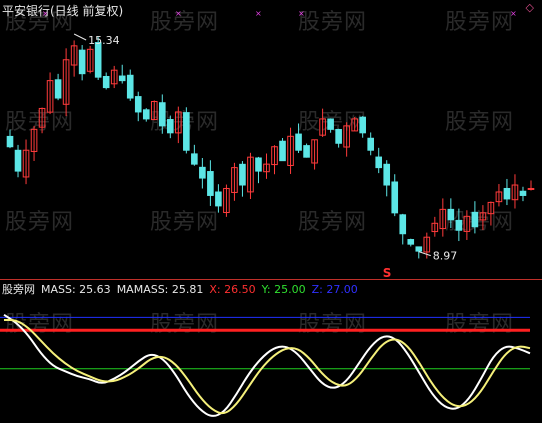  I want to click on legend-item: MAMASS: 25.81, so click(160, 289).